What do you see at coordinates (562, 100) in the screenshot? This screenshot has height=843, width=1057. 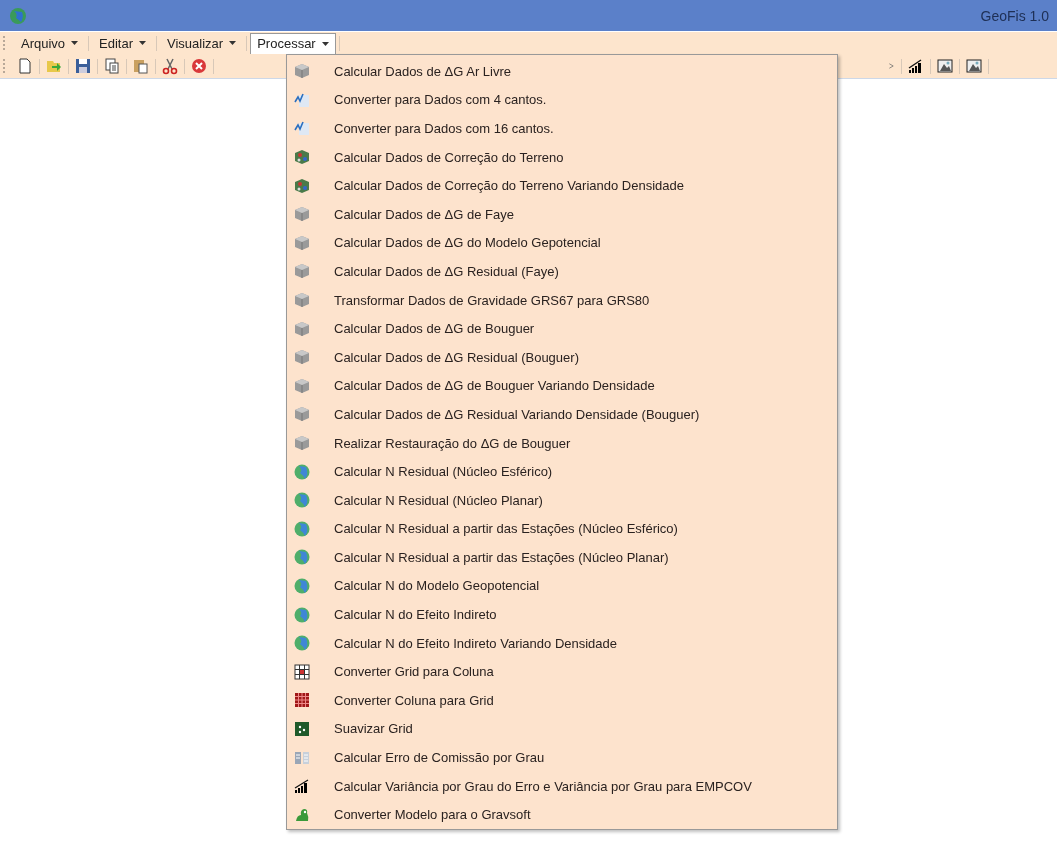 I see `menu-item: Converter para Dados com 4 cantos.` at bounding box center [562, 100].